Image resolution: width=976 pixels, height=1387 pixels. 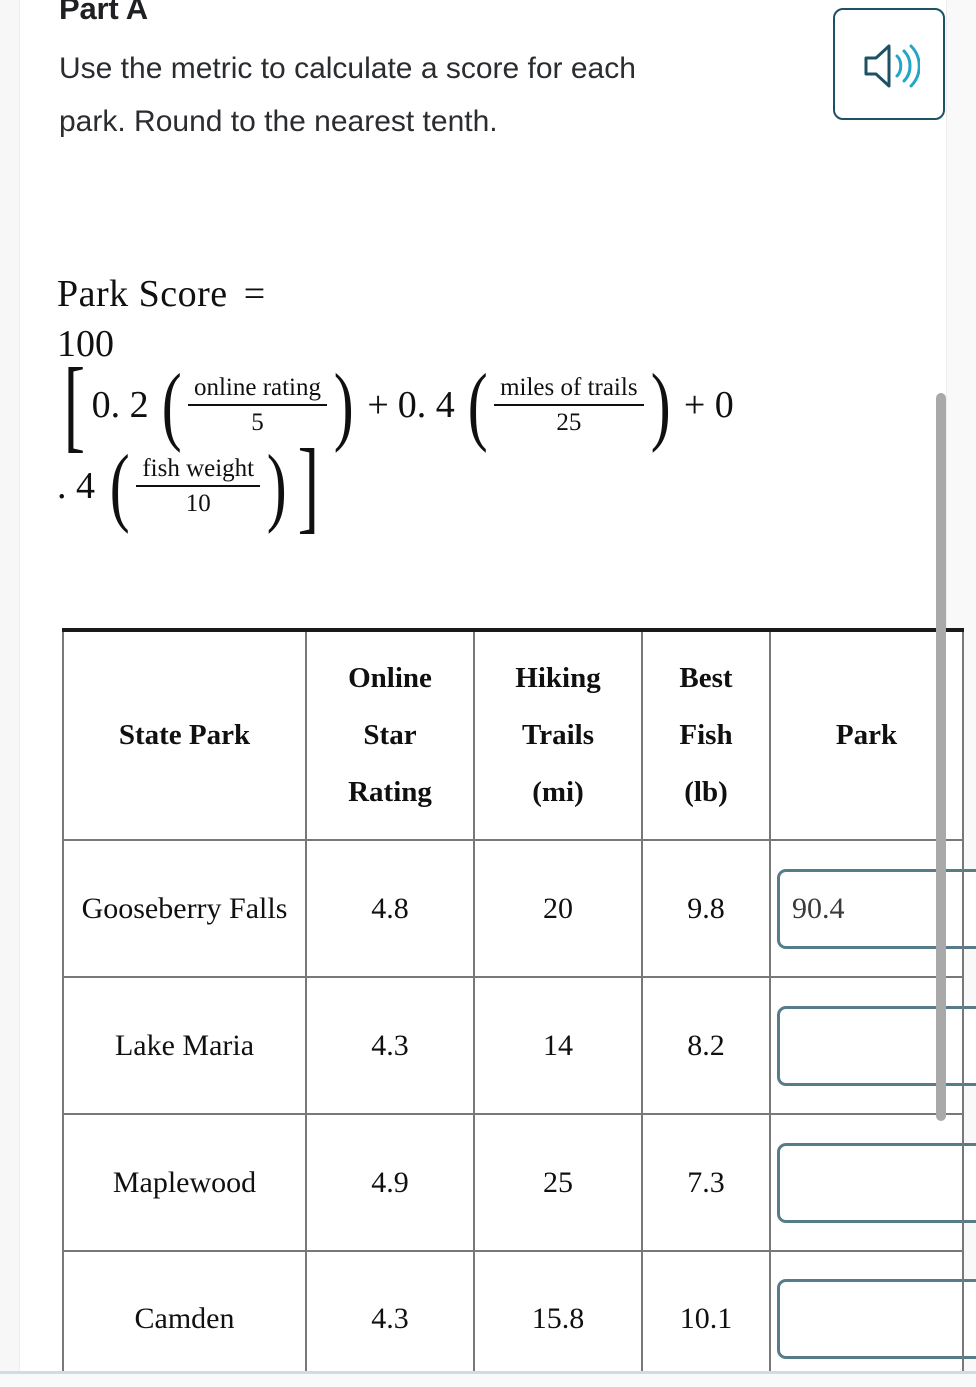 I want to click on formula-term3-denominator: 10, so click(x=198, y=503).